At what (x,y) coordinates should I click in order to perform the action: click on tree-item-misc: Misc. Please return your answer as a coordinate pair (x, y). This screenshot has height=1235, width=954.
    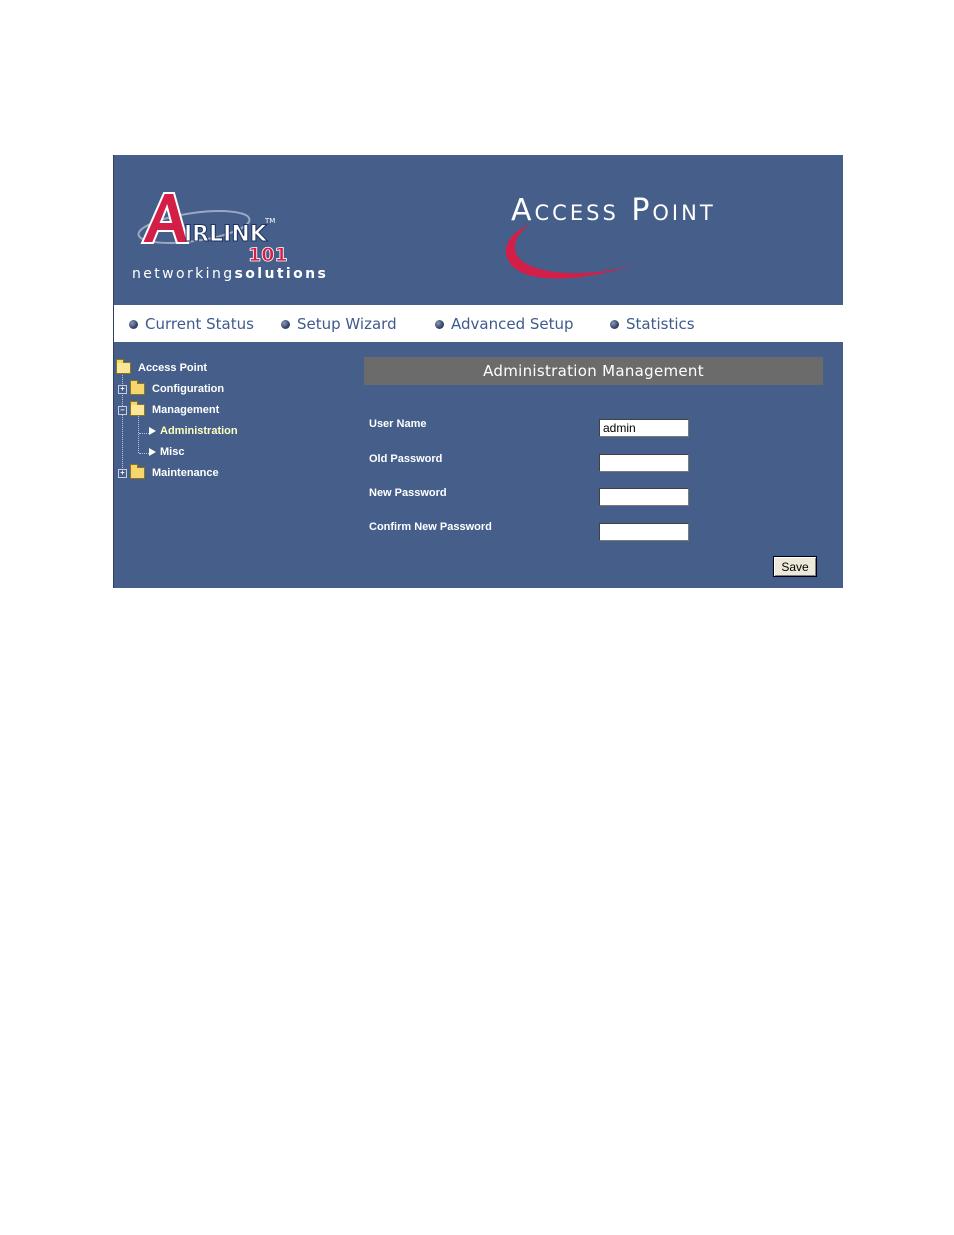
    Looking at the image, I should click on (166, 452).